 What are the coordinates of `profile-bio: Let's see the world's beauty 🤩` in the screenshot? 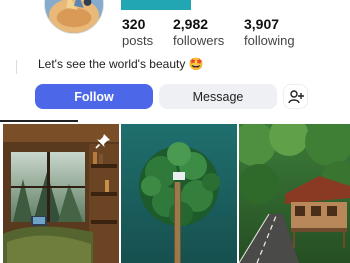 It's located at (121, 64).